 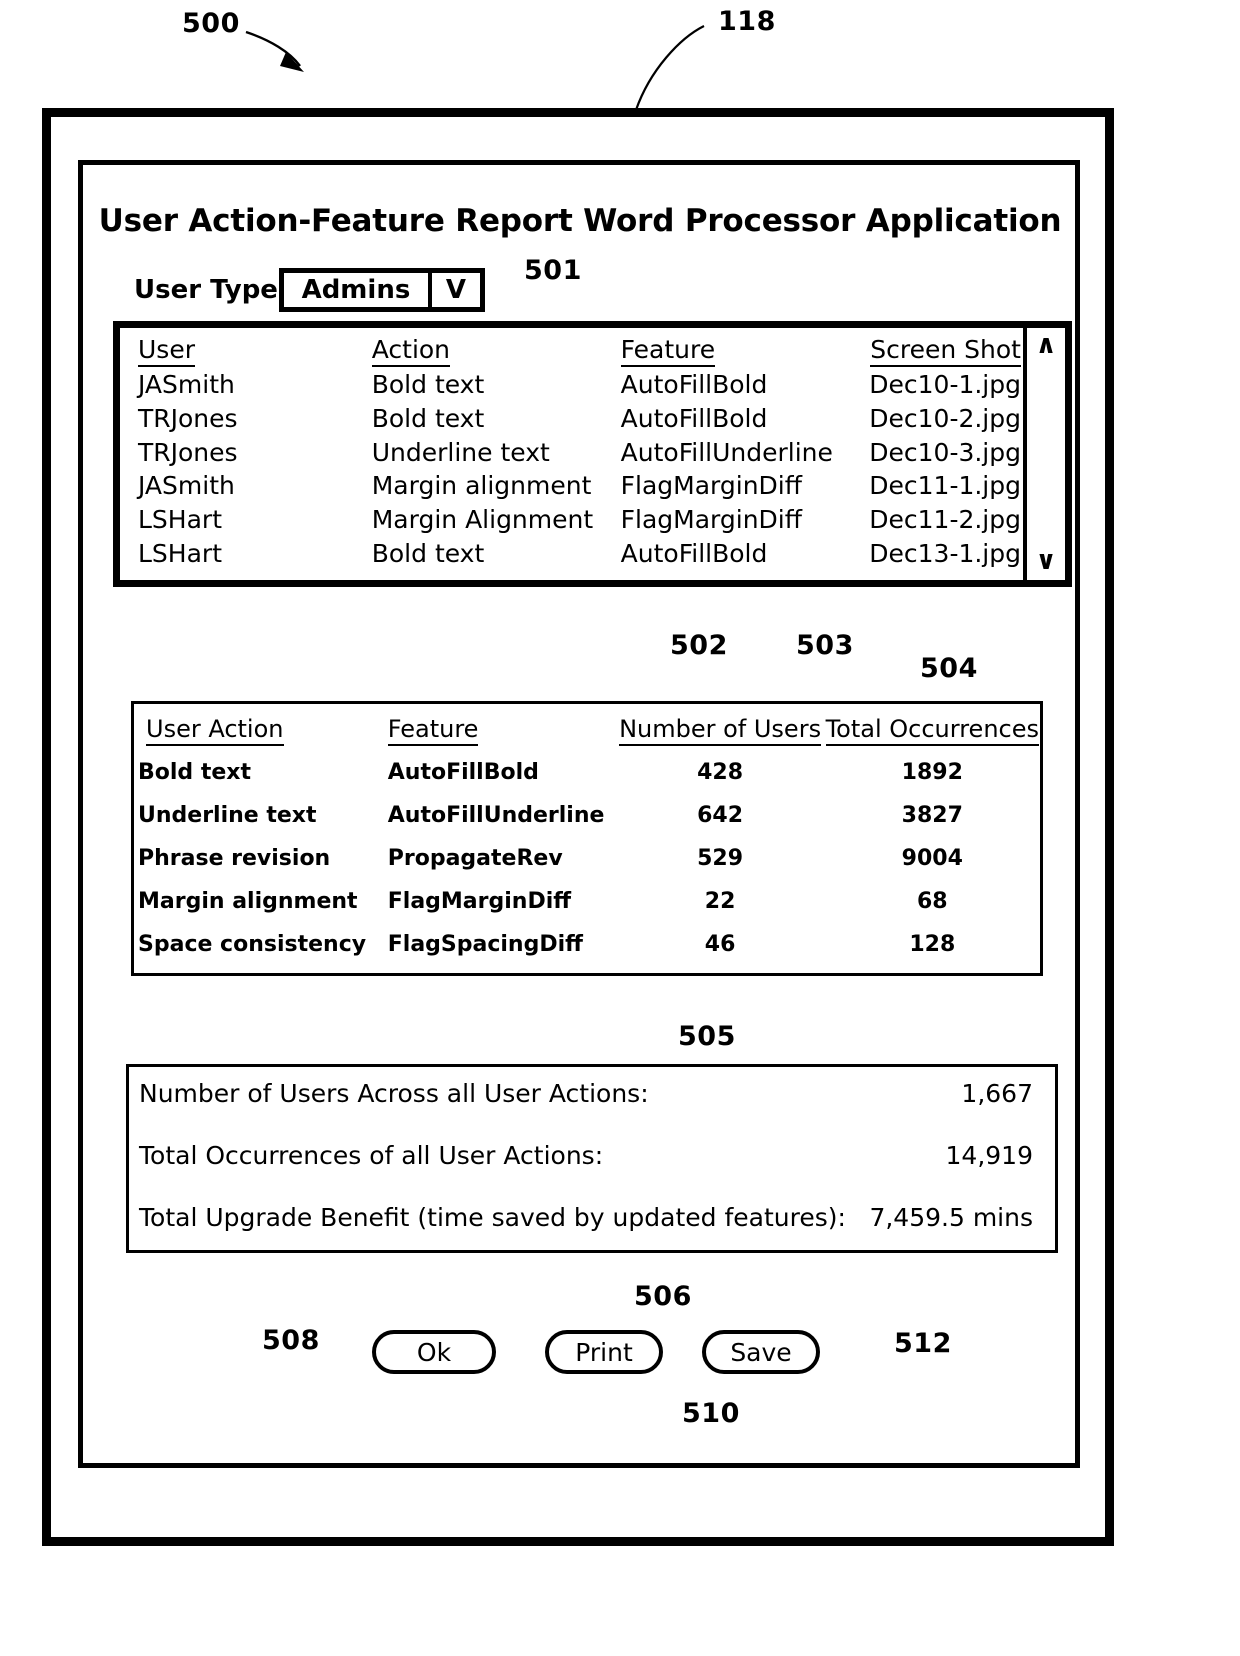 I want to click on cell-total-occurrences: 3827, so click(x=932, y=815).